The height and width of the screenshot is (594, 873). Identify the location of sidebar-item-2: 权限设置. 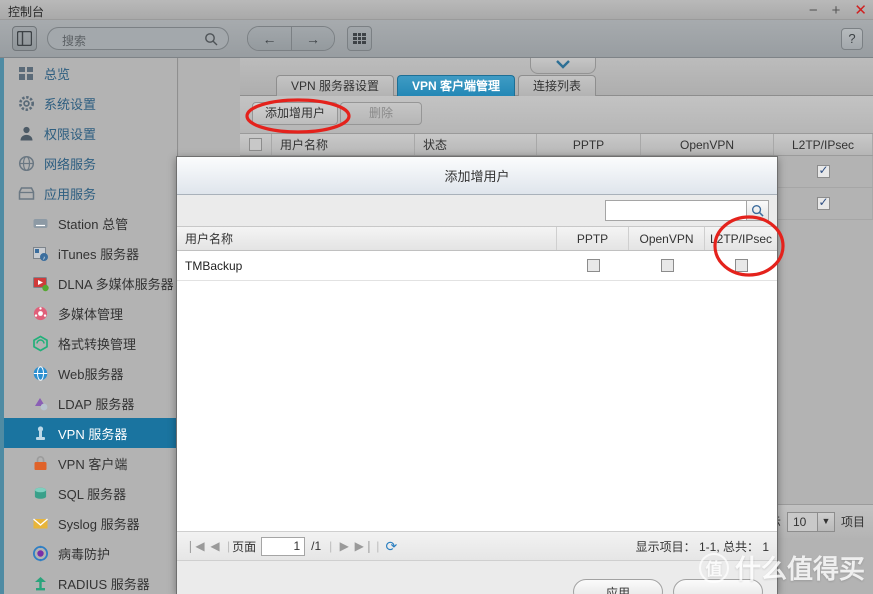
(88, 133).